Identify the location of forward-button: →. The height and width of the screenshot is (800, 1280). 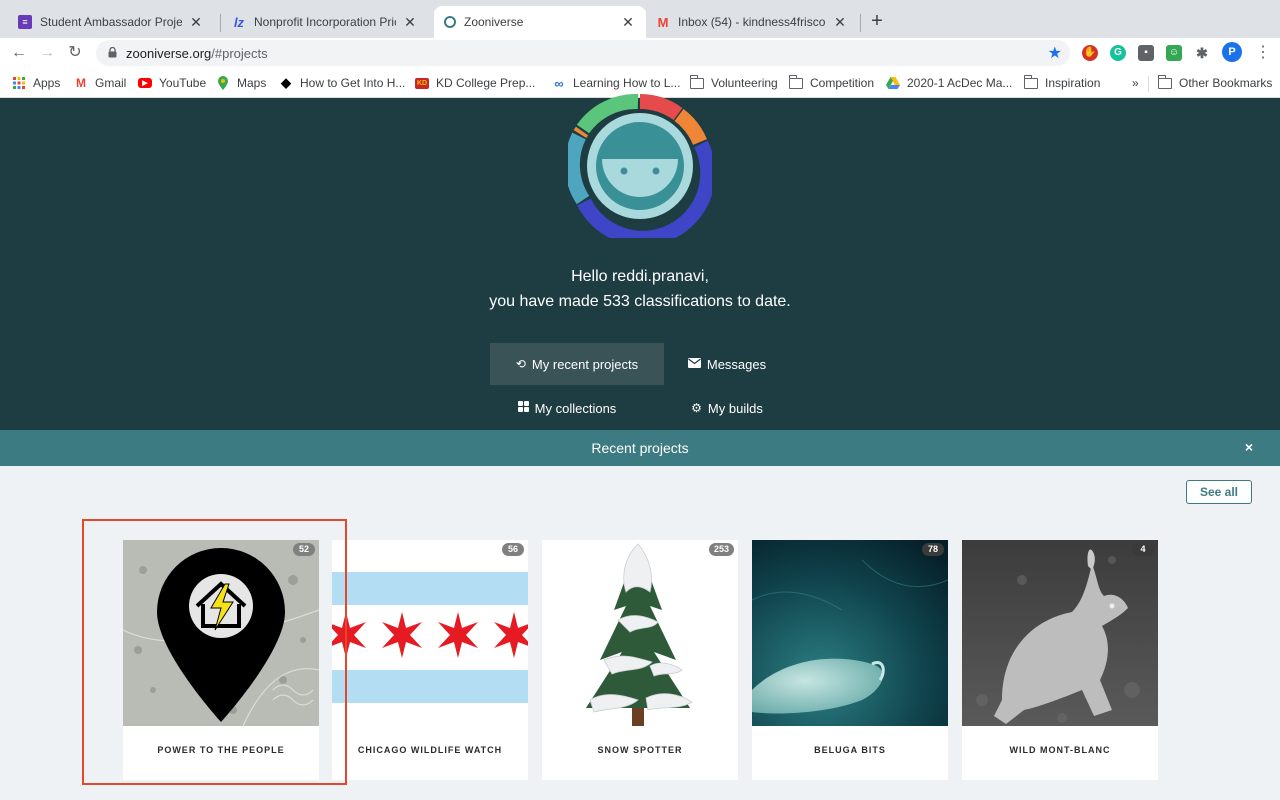
(47, 53).